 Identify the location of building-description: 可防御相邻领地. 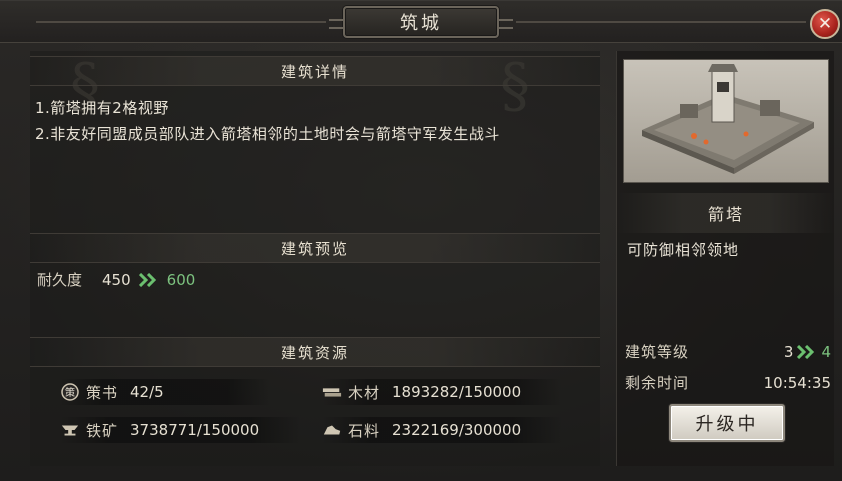
(683, 250).